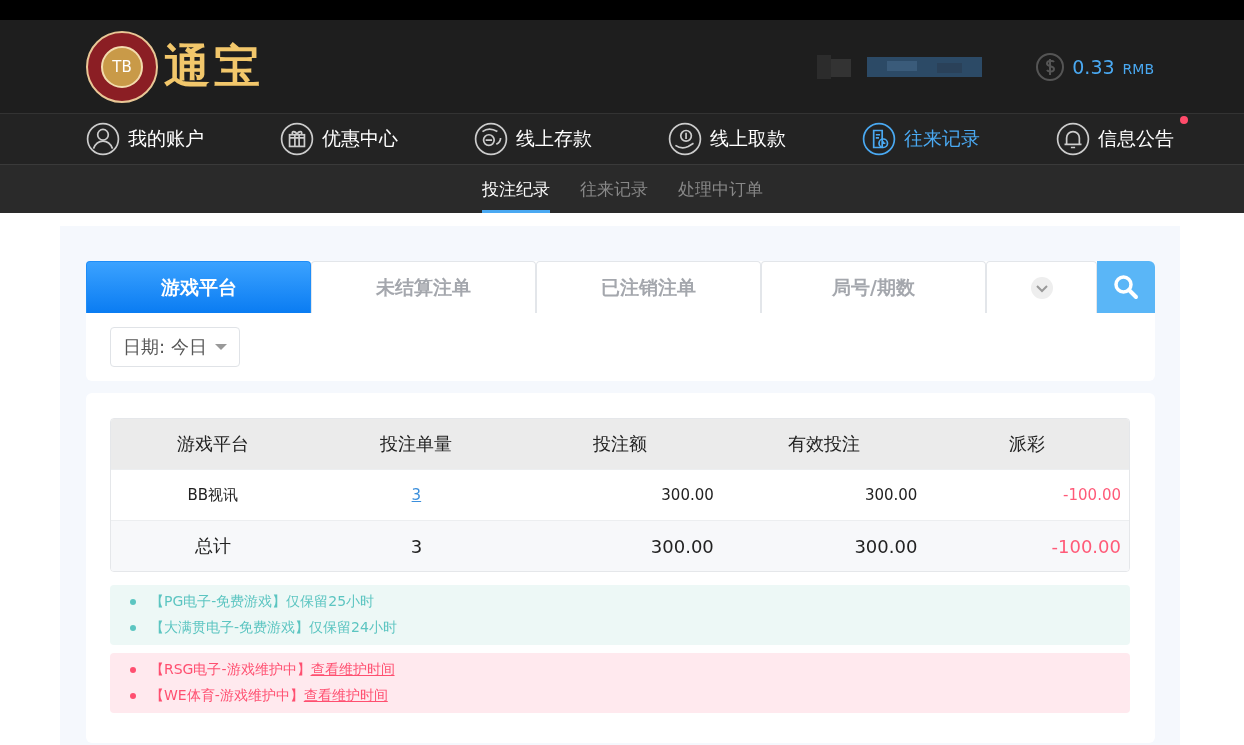  Describe the element at coordinates (1093, 66) in the screenshot. I see `balance-amount: 0.33` at that location.